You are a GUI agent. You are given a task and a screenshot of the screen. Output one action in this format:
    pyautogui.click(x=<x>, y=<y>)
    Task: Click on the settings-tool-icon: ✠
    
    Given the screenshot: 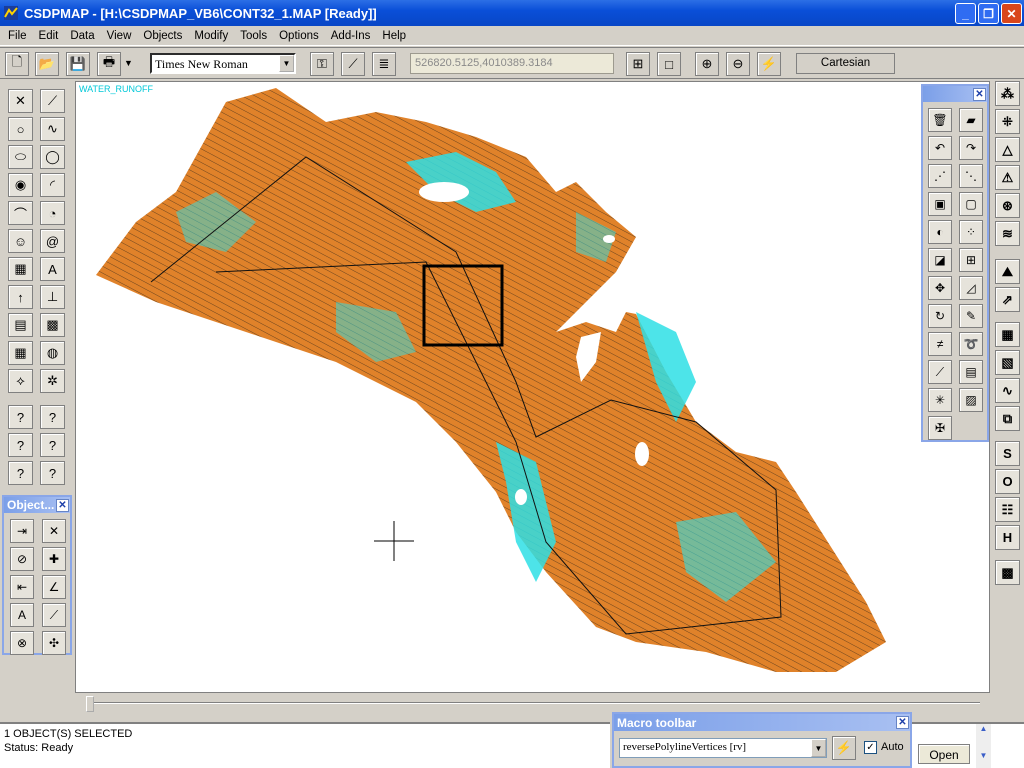 What is the action you would take?
    pyautogui.click(x=940, y=428)
    